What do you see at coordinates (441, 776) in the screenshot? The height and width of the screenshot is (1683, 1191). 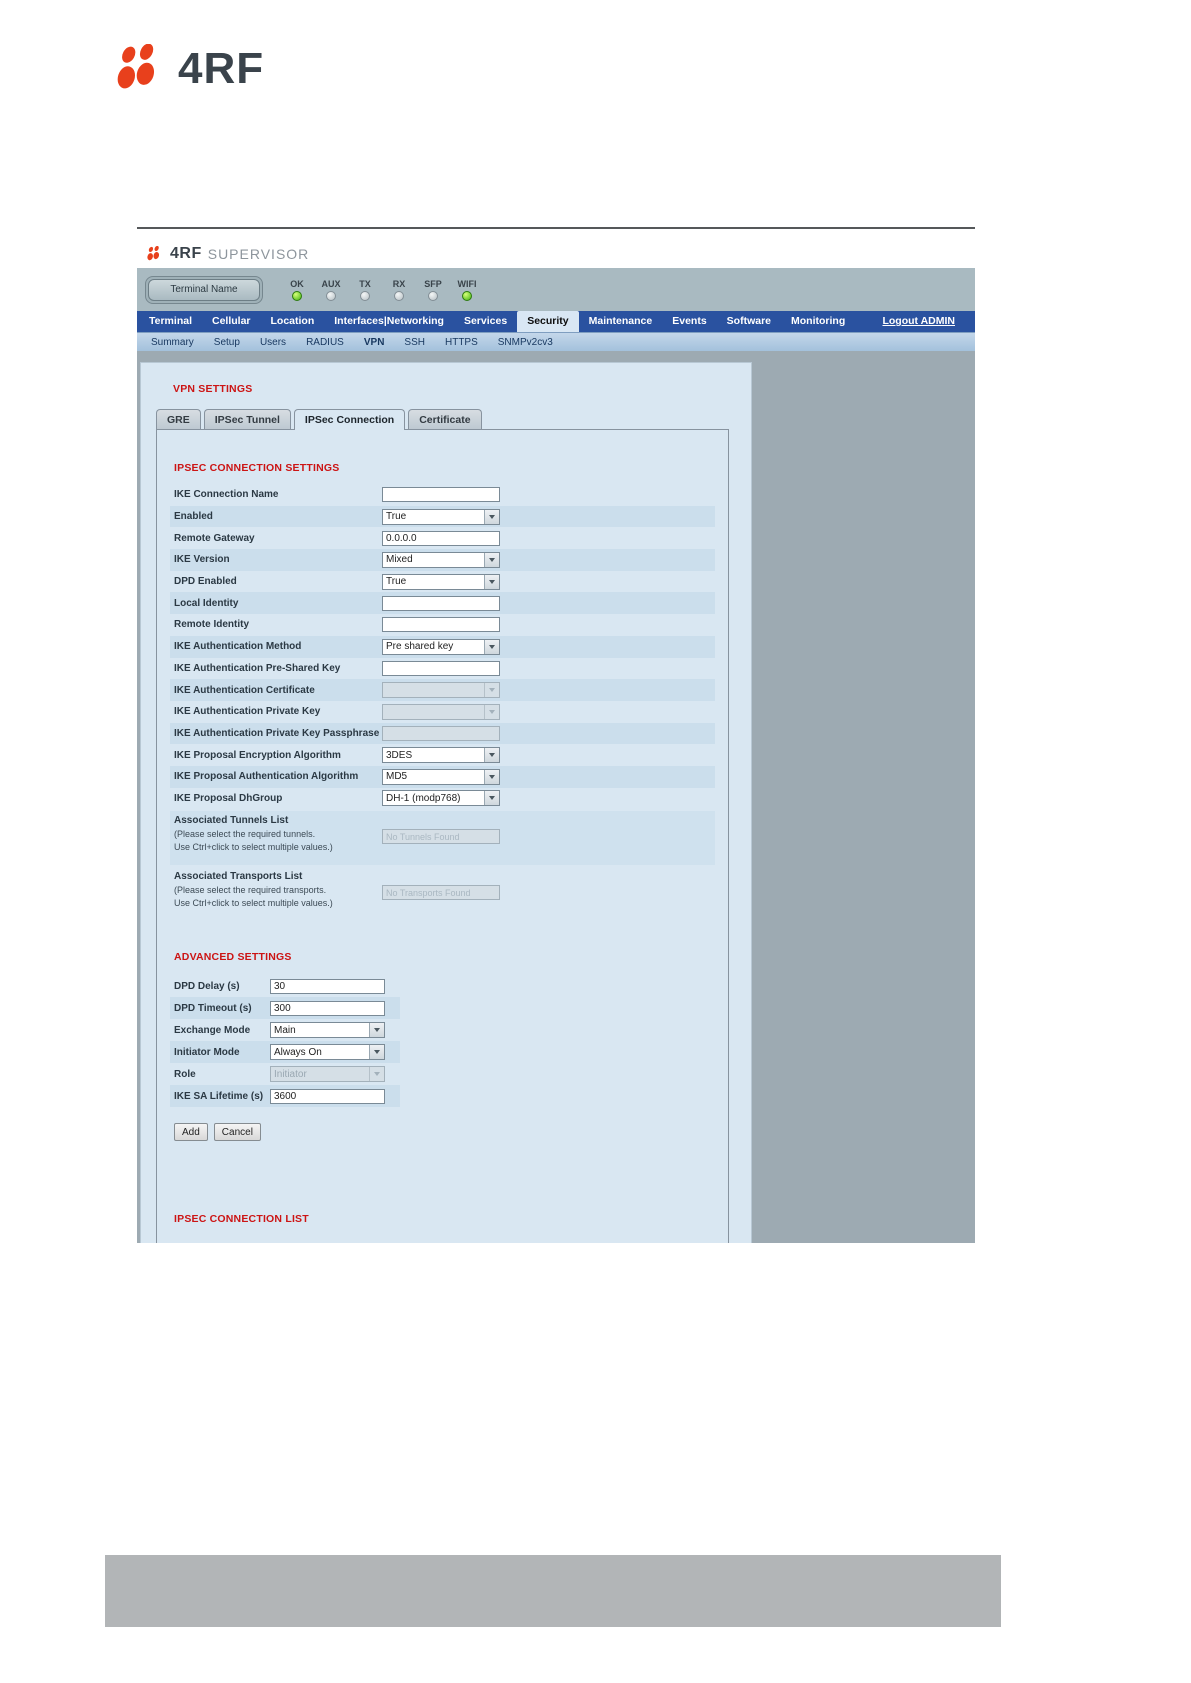 I see `ike-auth-algorithm-select: MD5` at bounding box center [441, 776].